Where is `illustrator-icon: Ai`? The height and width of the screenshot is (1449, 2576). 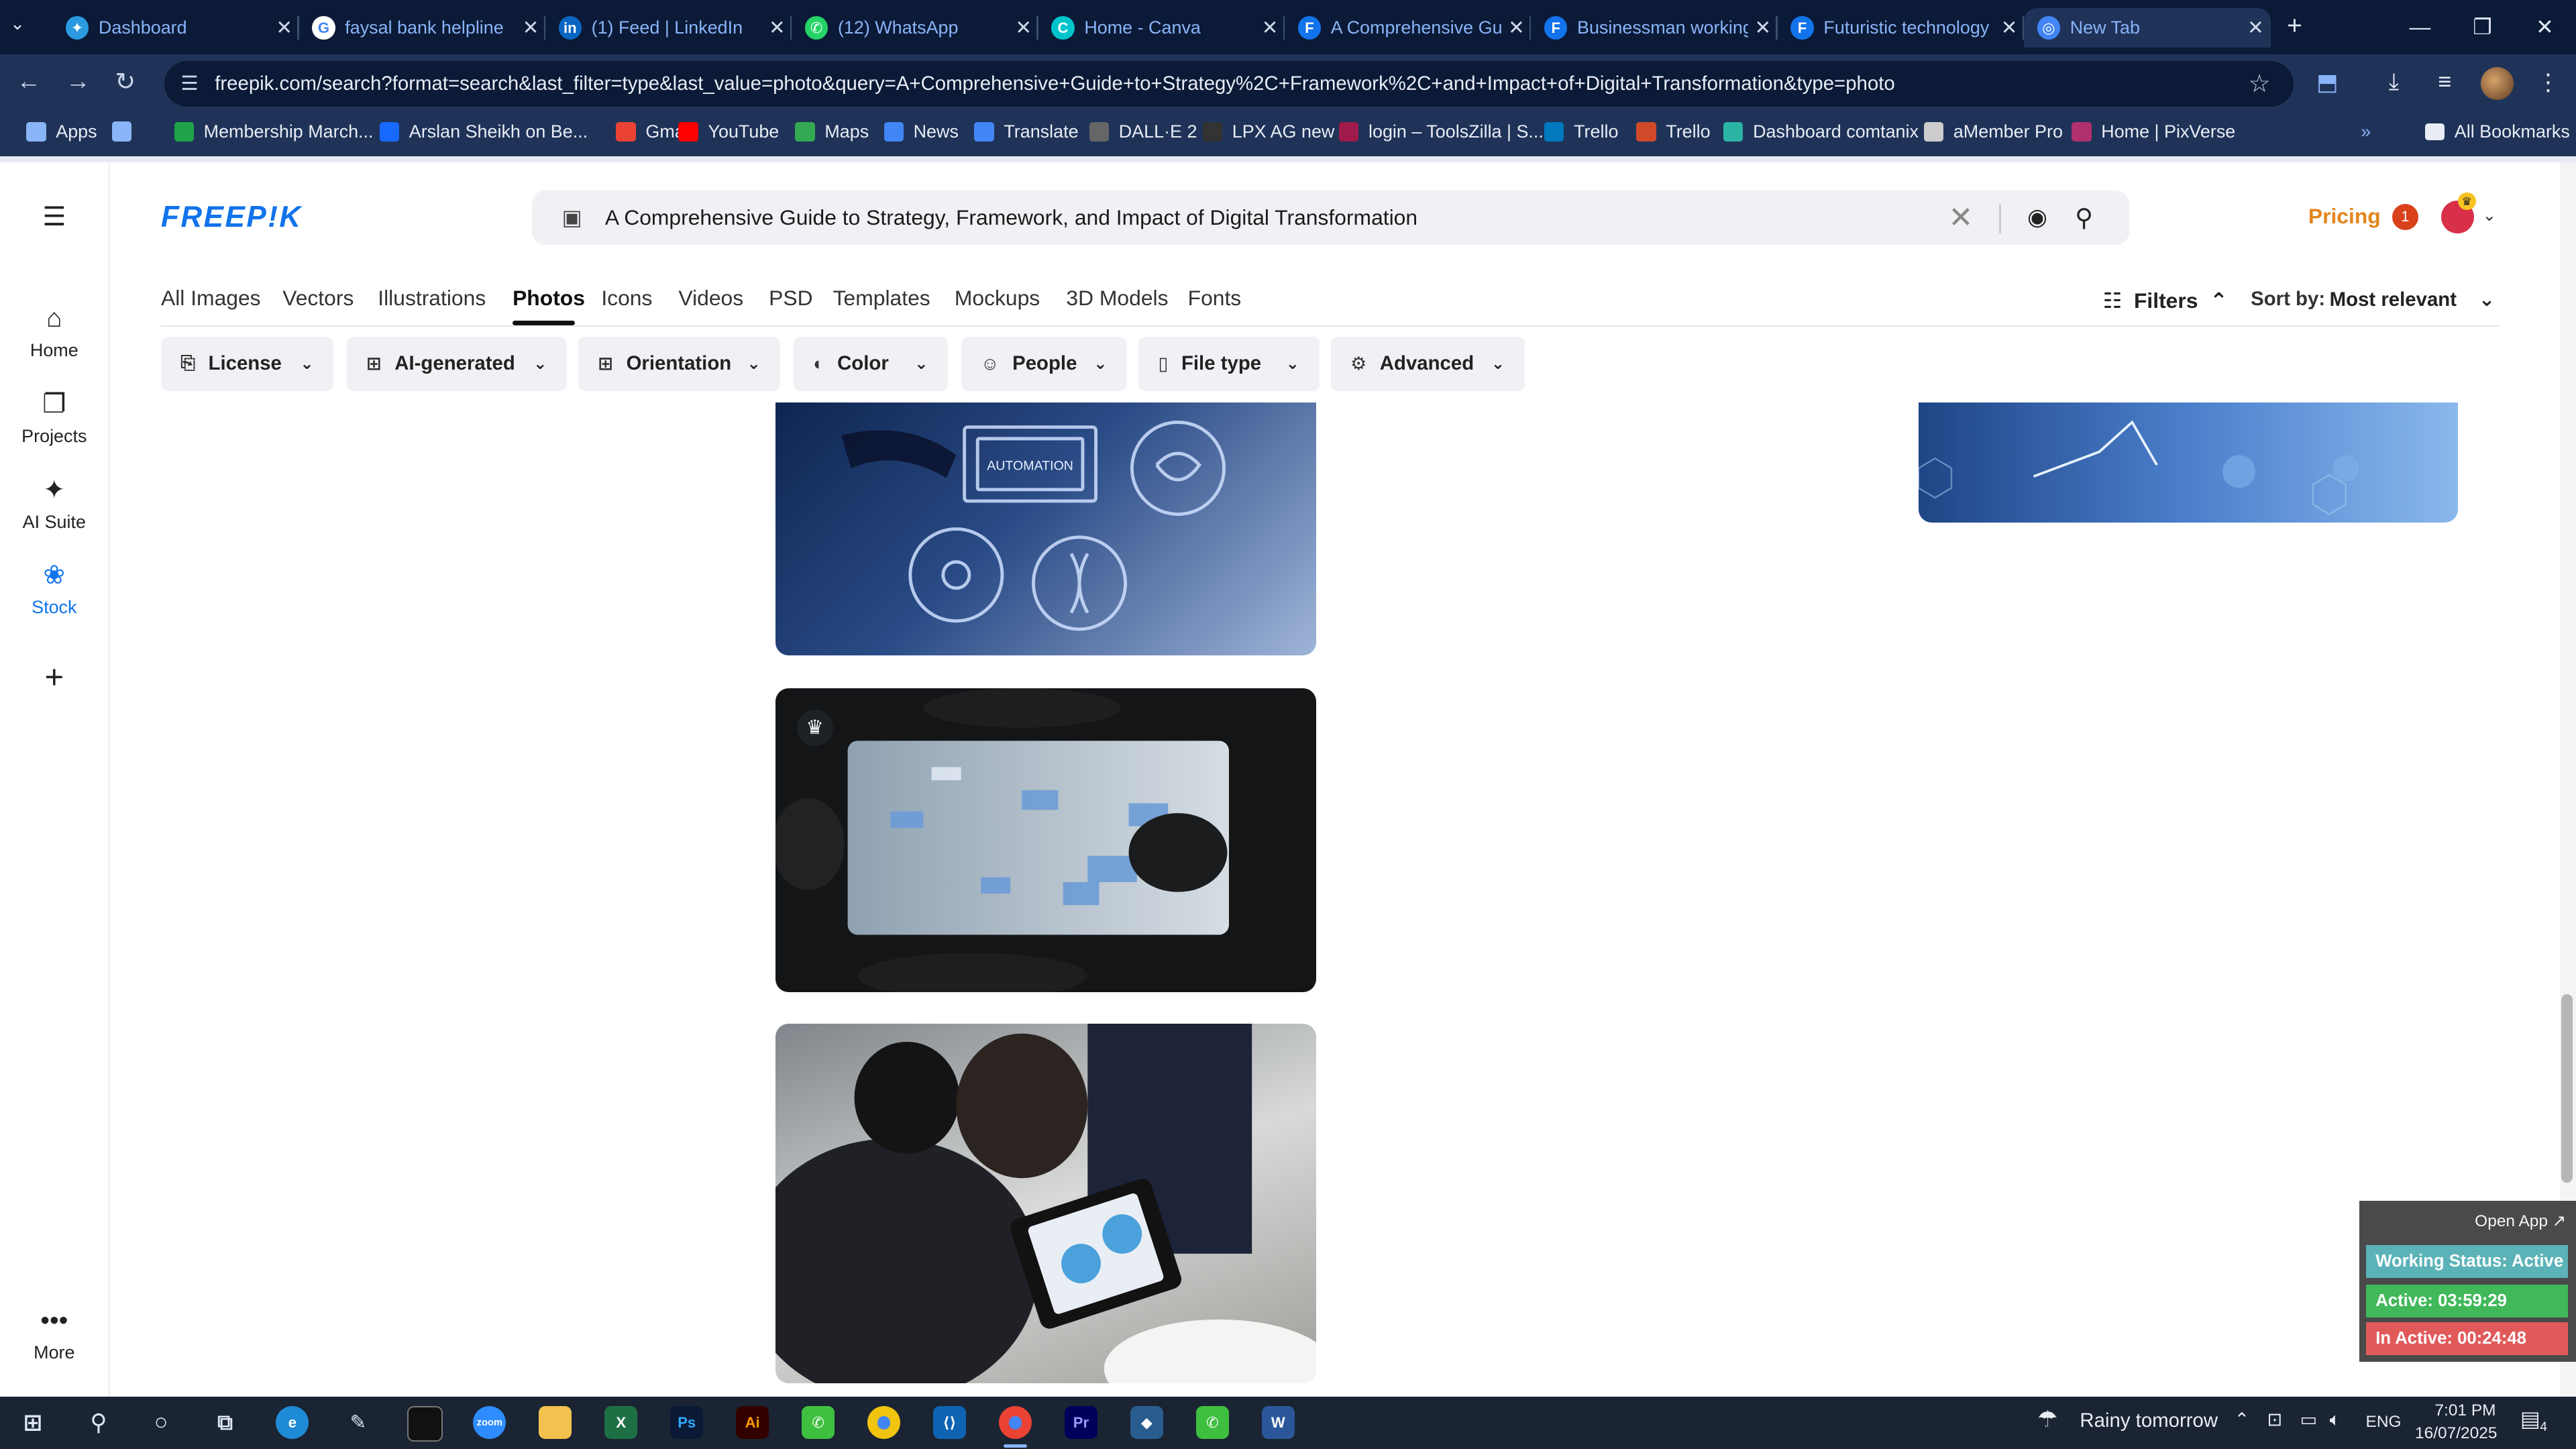 illustrator-icon: Ai is located at coordinates (752, 1423).